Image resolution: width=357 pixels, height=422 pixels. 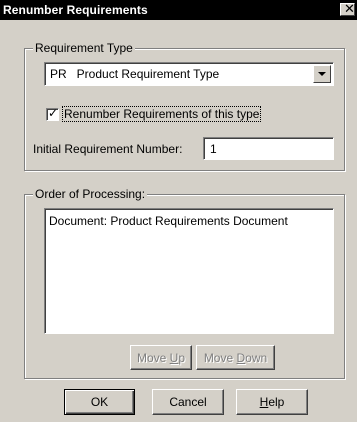 I want to click on move-down-label: Move Down, so click(x=235, y=358).